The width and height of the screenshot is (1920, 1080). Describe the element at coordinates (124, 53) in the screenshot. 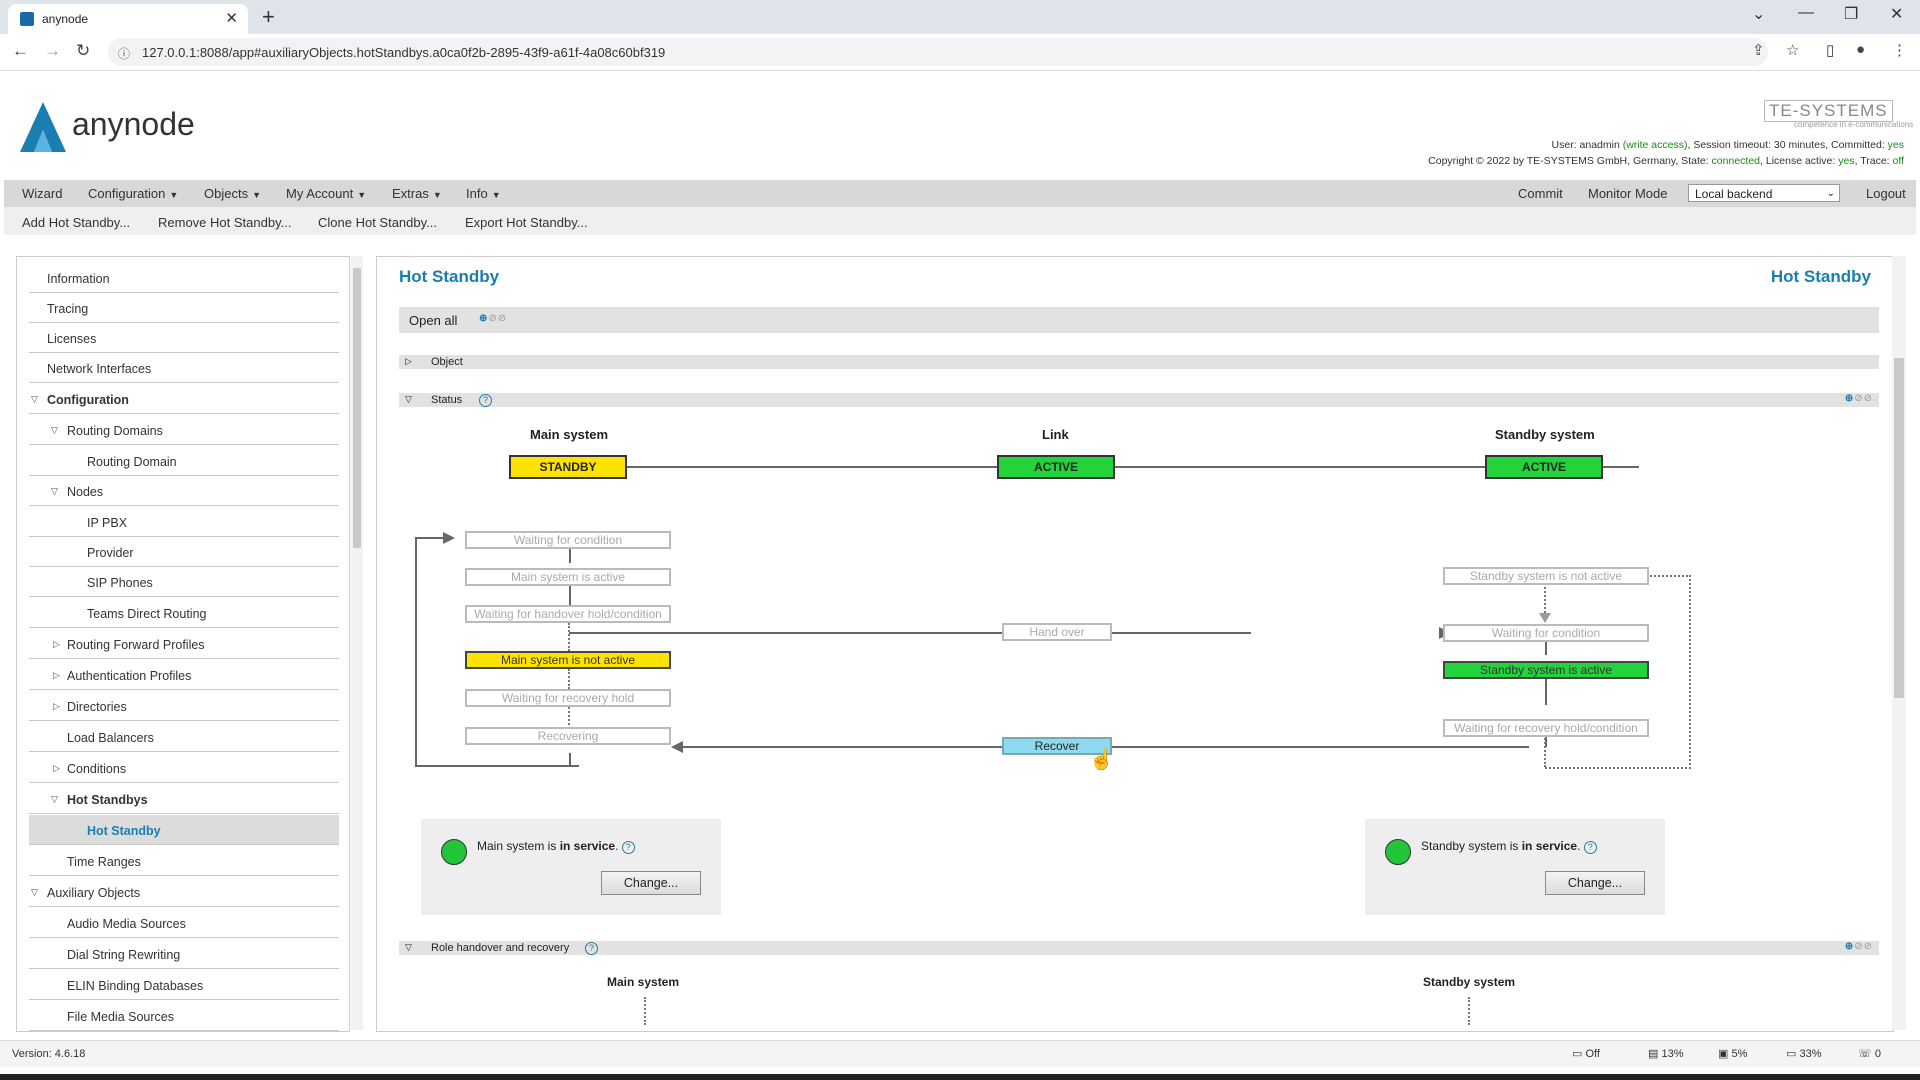

I see `site-info-icon: ⓘ` at that location.